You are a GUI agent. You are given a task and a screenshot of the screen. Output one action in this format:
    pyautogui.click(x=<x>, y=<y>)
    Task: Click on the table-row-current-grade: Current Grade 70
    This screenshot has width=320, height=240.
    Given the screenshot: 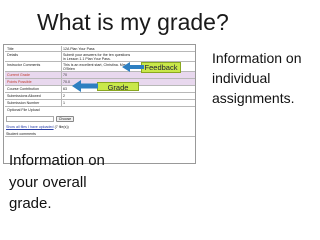 What is the action you would take?
    pyautogui.click(x=100, y=75)
    